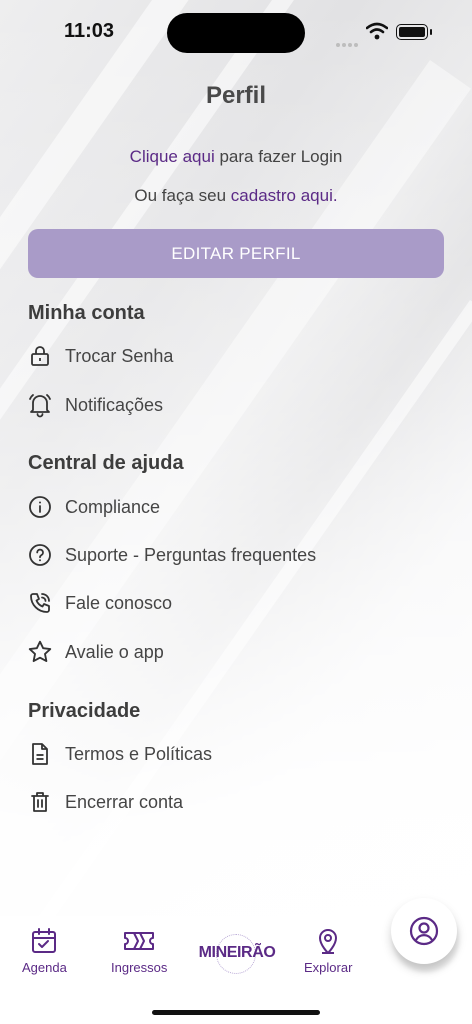  I want to click on menu-item-label: Trocar Senha, so click(119, 355).